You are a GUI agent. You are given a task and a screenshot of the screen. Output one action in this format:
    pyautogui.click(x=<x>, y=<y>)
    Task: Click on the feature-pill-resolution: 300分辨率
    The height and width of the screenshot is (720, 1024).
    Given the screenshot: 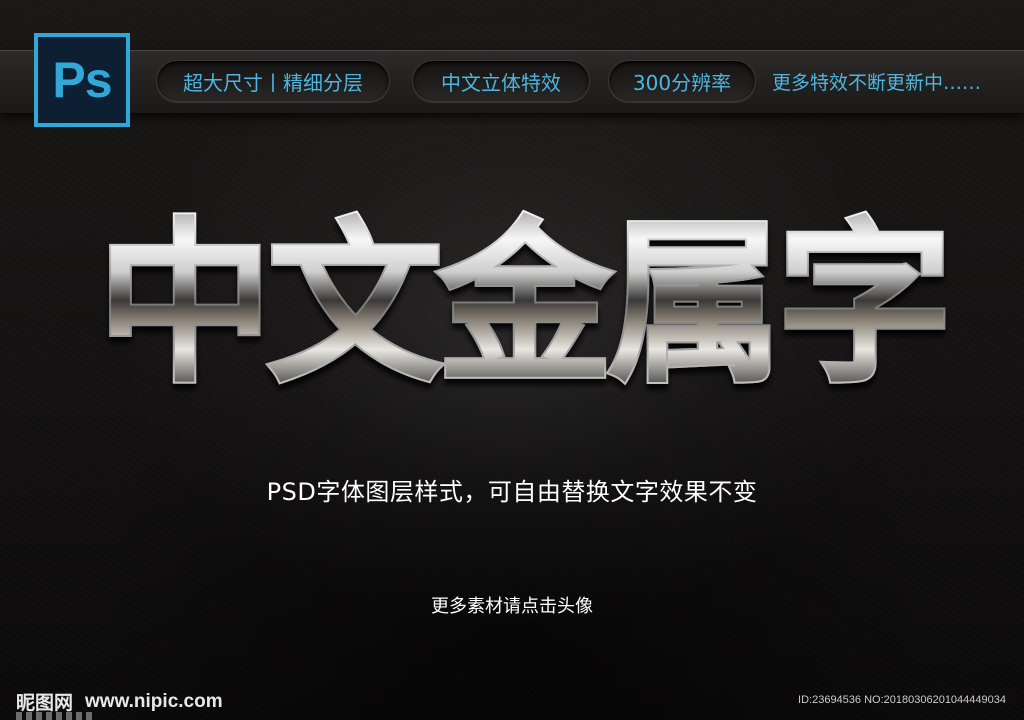 What is the action you would take?
    pyautogui.click(x=682, y=81)
    